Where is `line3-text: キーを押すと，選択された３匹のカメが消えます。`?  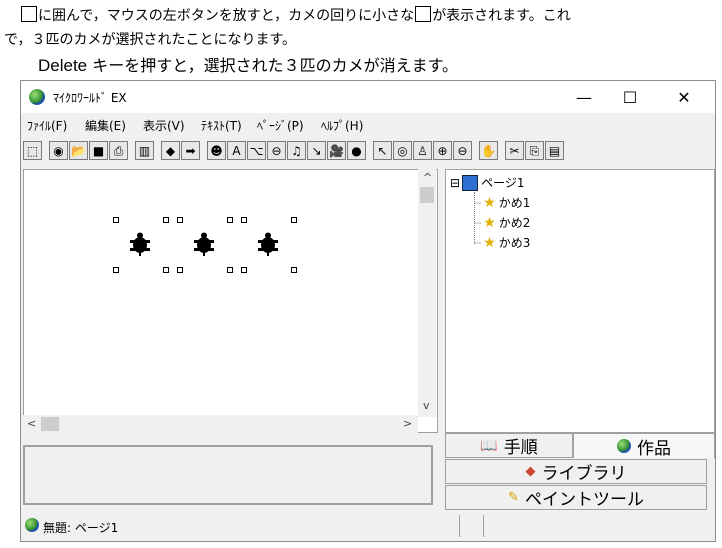
line3-text: キーを押すと，選択された３匹のカメが消えます。 is located at coordinates (272, 65).